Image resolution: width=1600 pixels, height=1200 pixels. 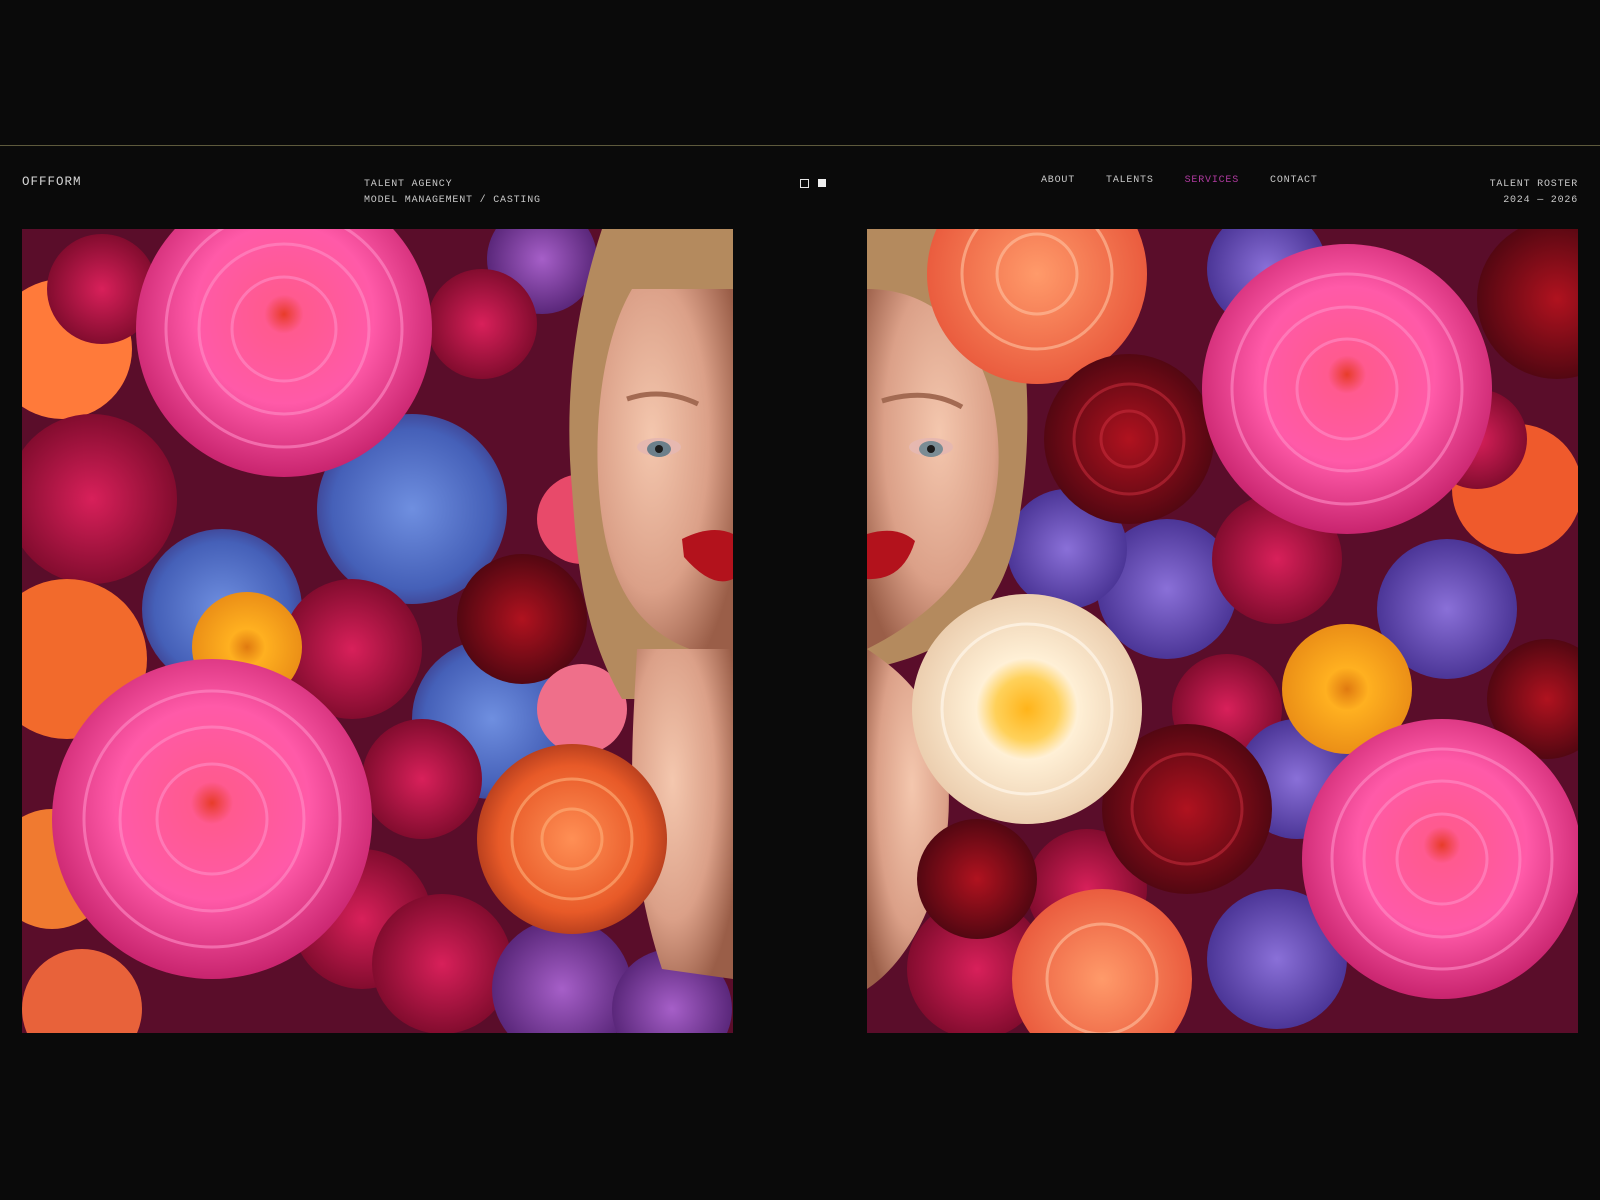 I want to click on nav-talents: TALENTS, so click(x=1130, y=180).